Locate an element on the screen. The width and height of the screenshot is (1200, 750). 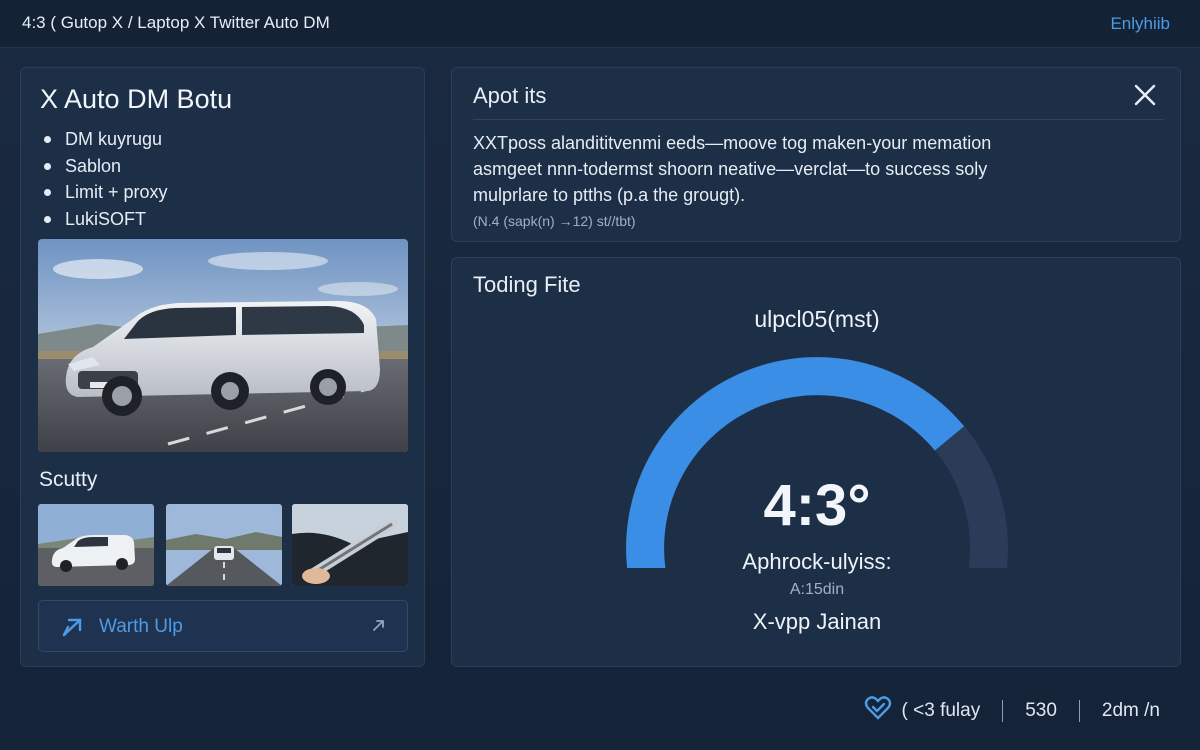
feature-item: LukiSOFT is located at coordinates (106, 219).